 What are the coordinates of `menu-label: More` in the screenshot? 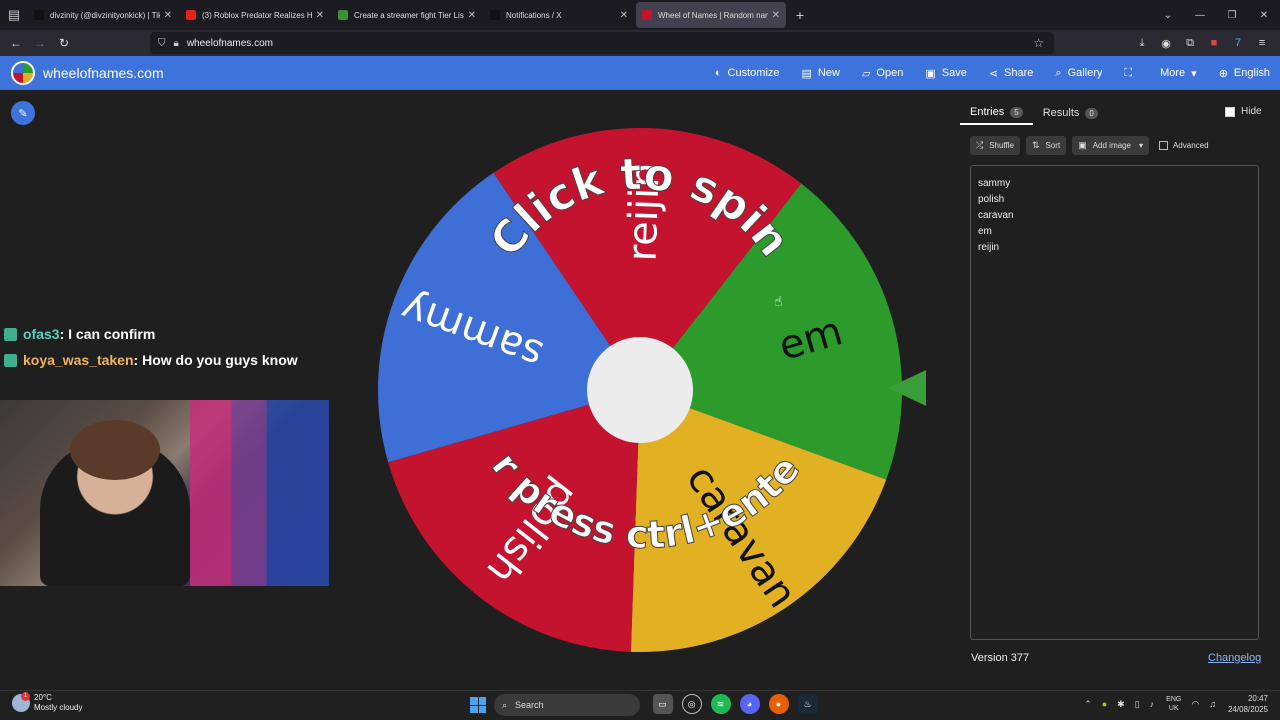 It's located at (1173, 73).